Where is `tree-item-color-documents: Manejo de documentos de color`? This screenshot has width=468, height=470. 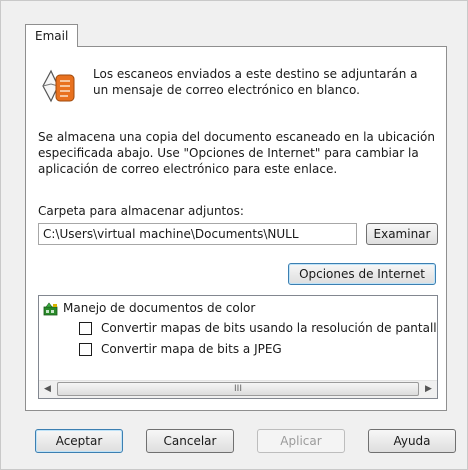 tree-item-color-documents: Manejo de documentos de color is located at coordinates (149, 308).